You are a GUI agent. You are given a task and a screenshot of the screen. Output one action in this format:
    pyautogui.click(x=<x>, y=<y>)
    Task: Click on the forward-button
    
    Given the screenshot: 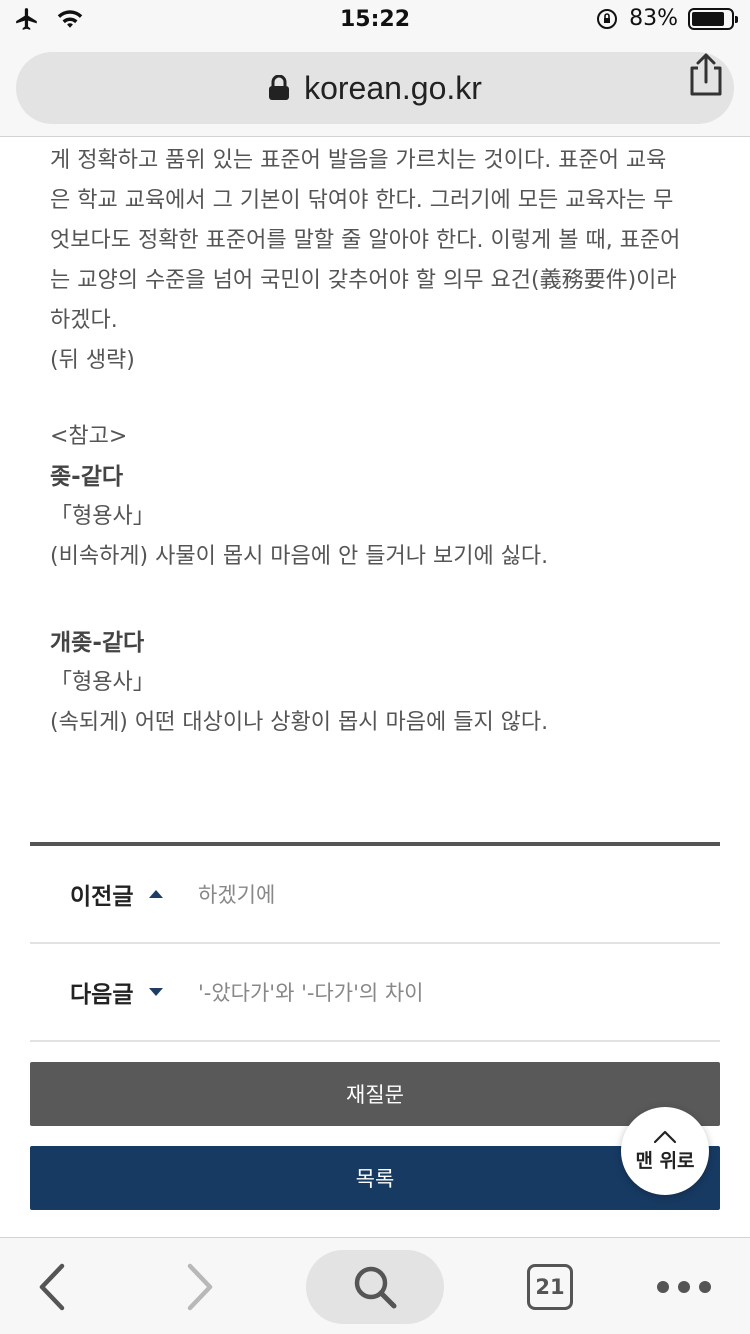 What is the action you would take?
    pyautogui.click(x=200, y=1286)
    